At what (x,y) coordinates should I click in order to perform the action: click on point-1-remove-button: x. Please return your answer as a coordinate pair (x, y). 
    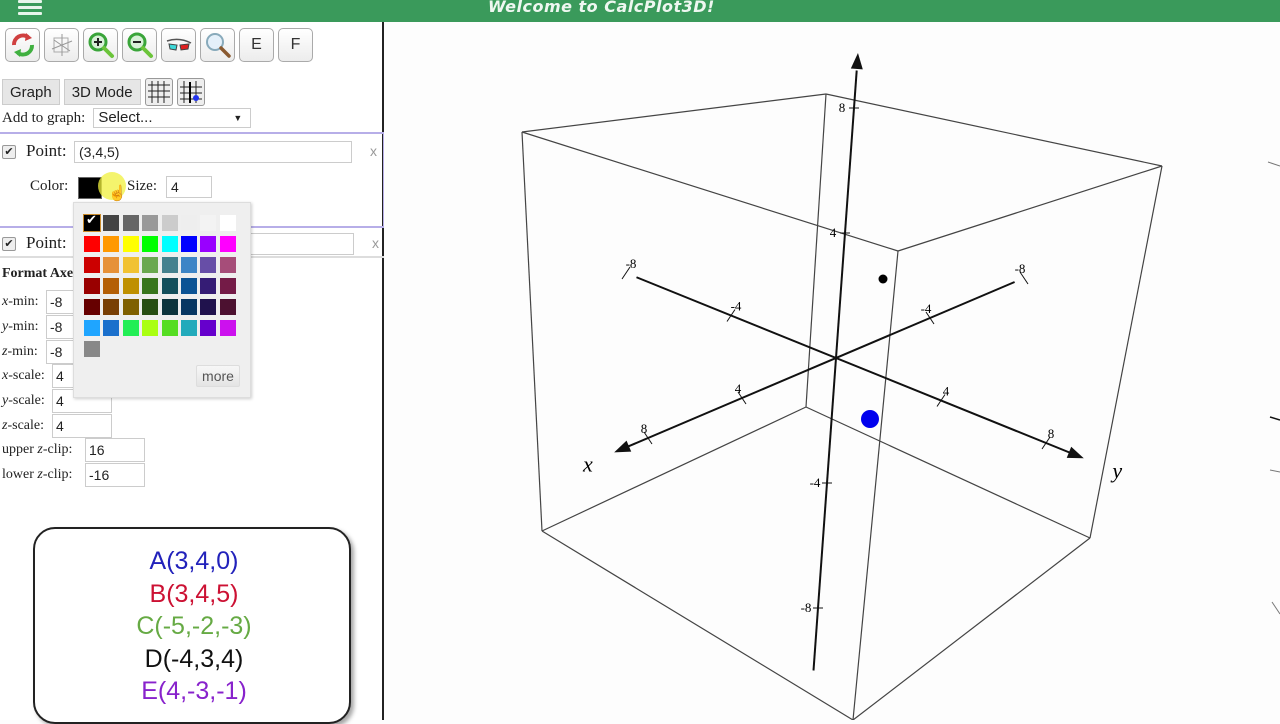
    Looking at the image, I should click on (373, 151).